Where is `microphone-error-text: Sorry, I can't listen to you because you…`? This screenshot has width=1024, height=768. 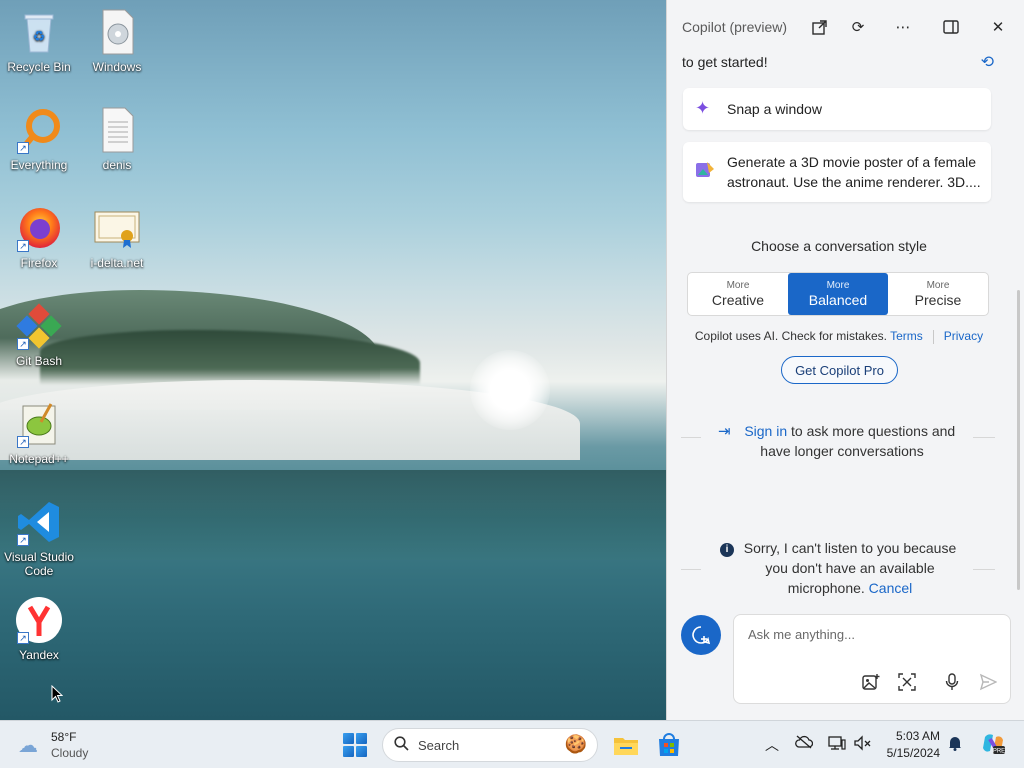 microphone-error-text: Sorry, I can't listen to you because you… is located at coordinates (850, 568).